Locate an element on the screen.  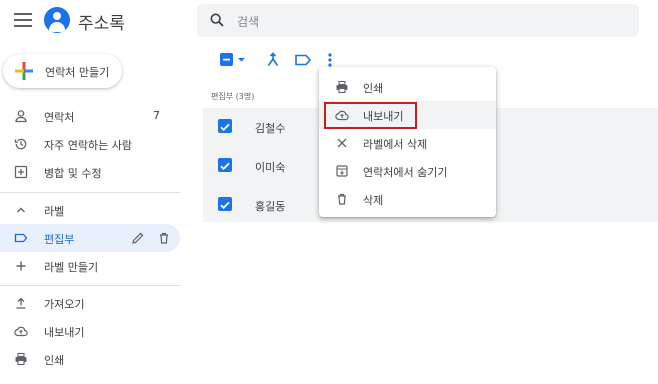
labels-header: 라벨 is located at coordinates (54, 211).